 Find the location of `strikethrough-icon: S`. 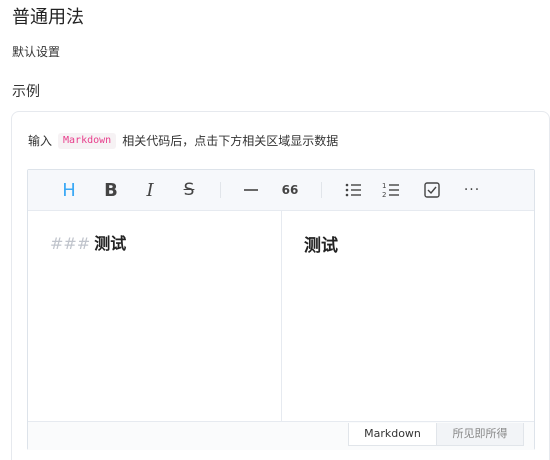

strikethrough-icon: S is located at coordinates (189, 190).